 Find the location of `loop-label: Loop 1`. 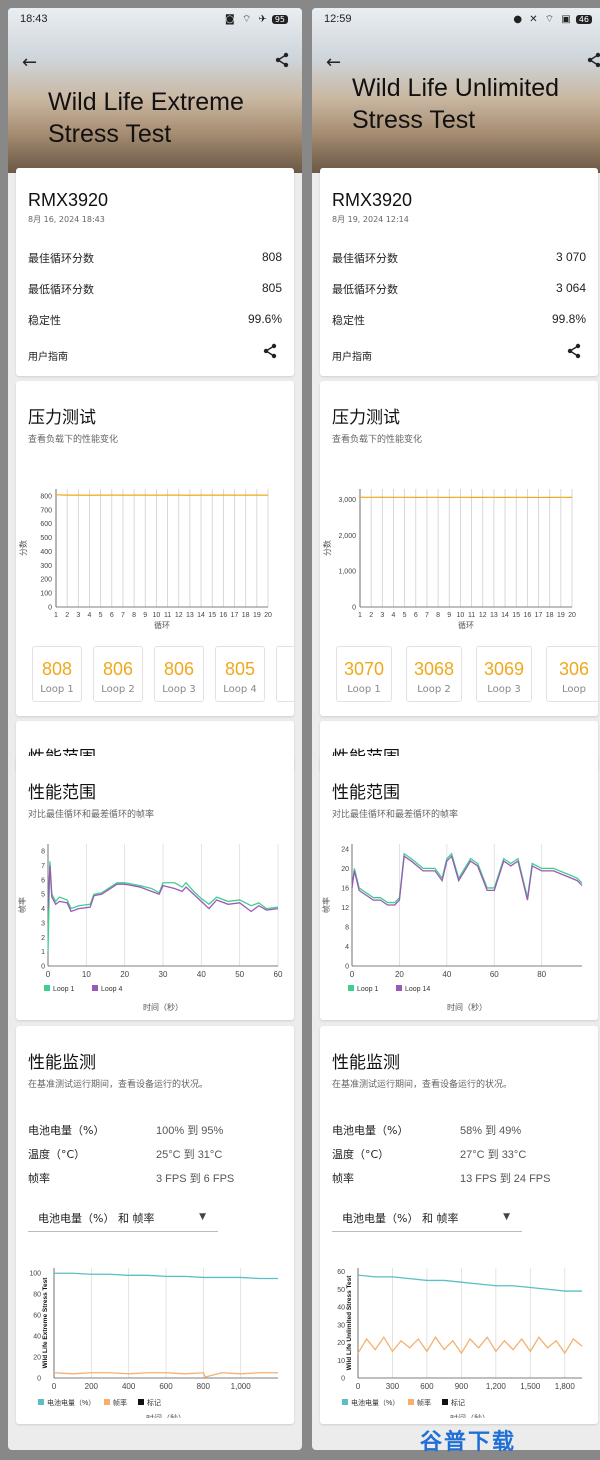

loop-label: Loop 1 is located at coordinates (364, 689).